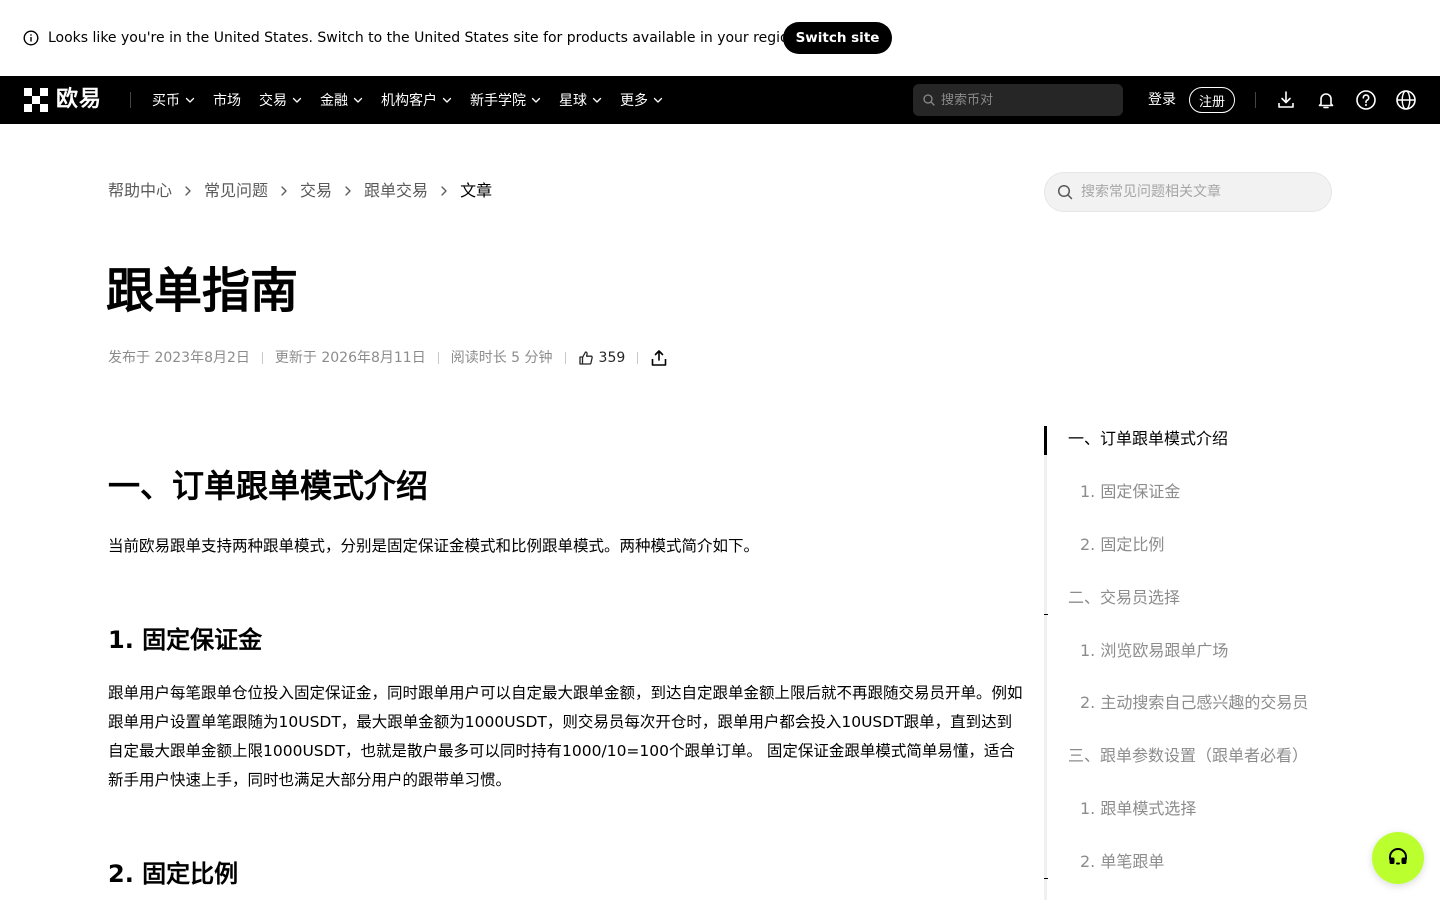  What do you see at coordinates (1366, 100) in the screenshot?
I see `help-icon` at bounding box center [1366, 100].